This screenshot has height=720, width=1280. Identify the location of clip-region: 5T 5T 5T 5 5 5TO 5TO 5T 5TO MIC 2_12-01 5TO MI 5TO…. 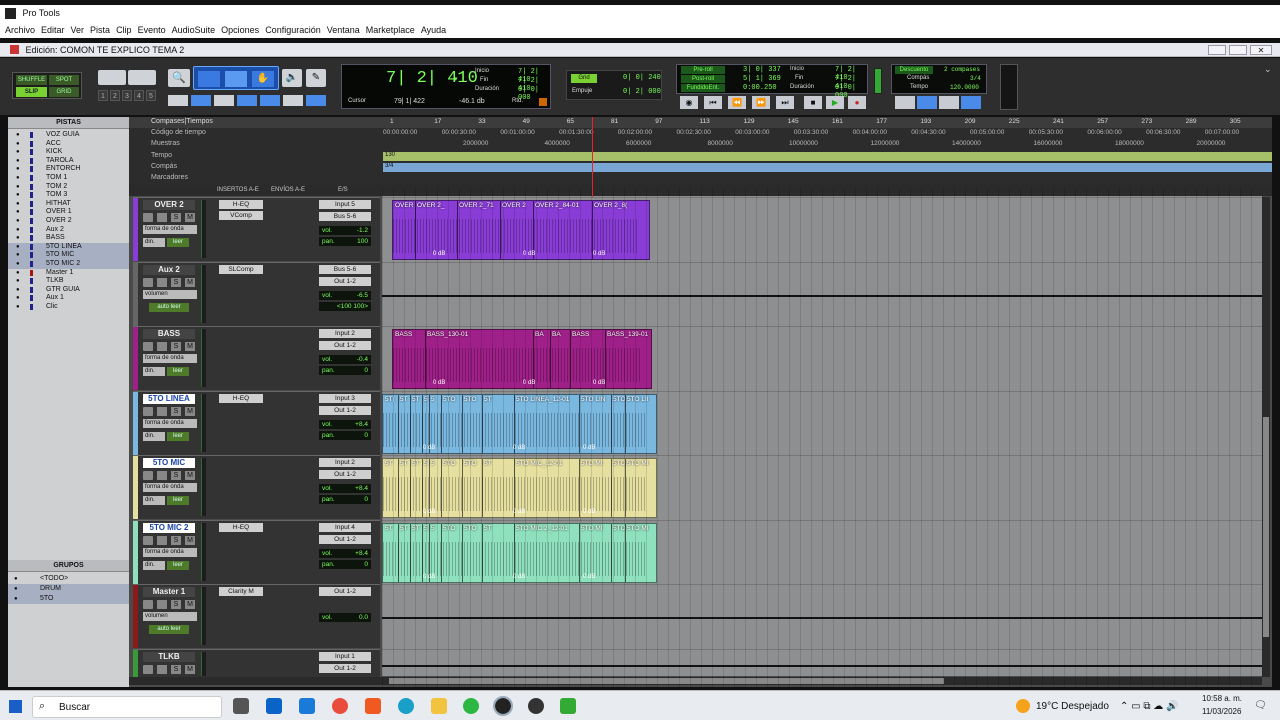
(519, 553).